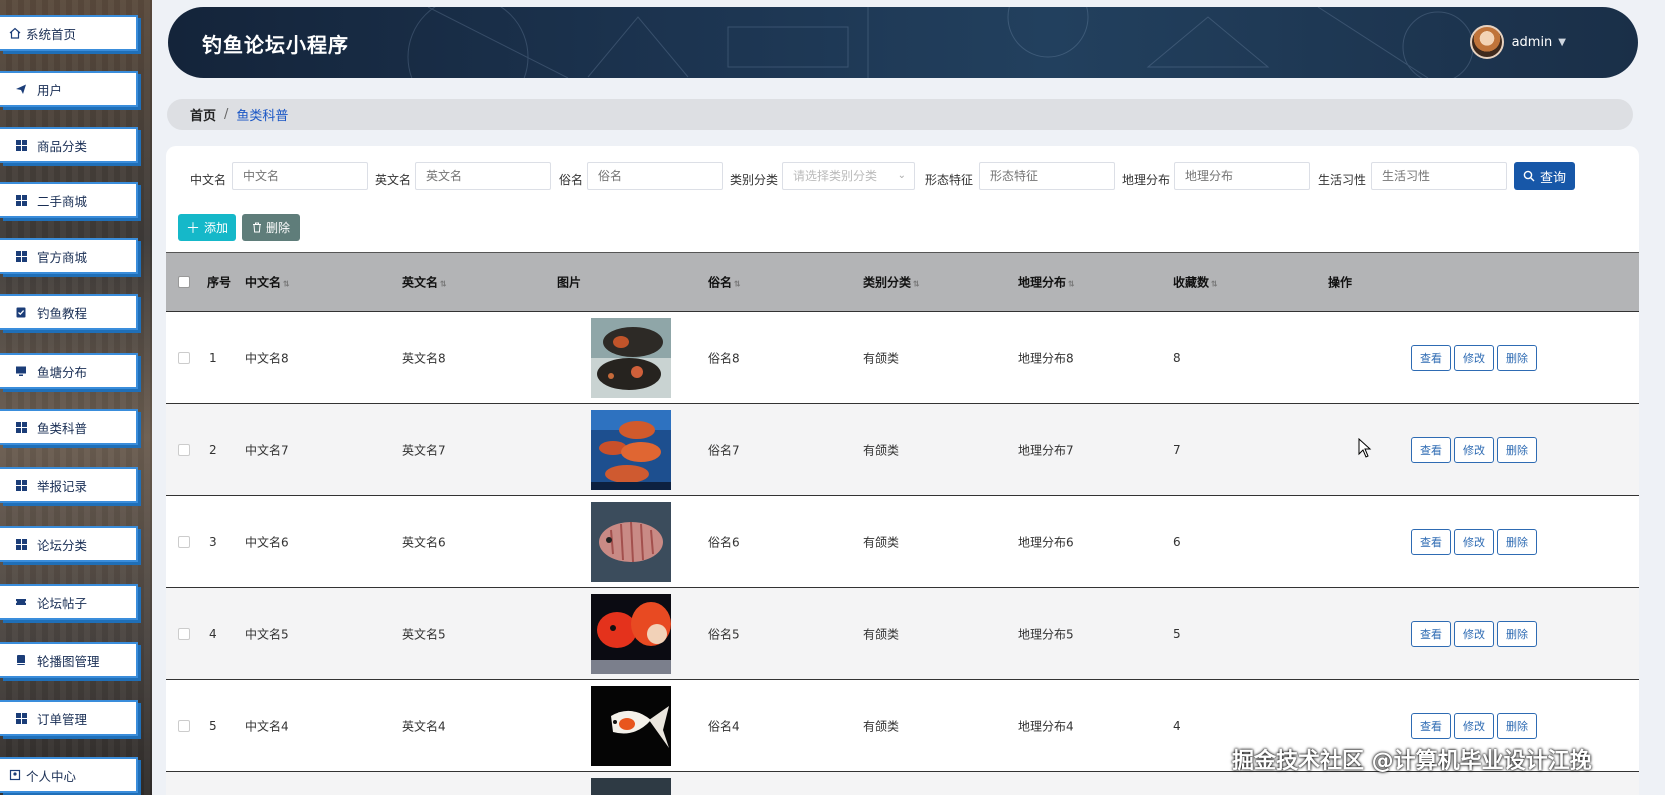 Image resolution: width=1665 pixels, height=795 pixels. Describe the element at coordinates (891, 282) in the screenshot. I see `column-header-category: 类别分类 ⇅` at that location.